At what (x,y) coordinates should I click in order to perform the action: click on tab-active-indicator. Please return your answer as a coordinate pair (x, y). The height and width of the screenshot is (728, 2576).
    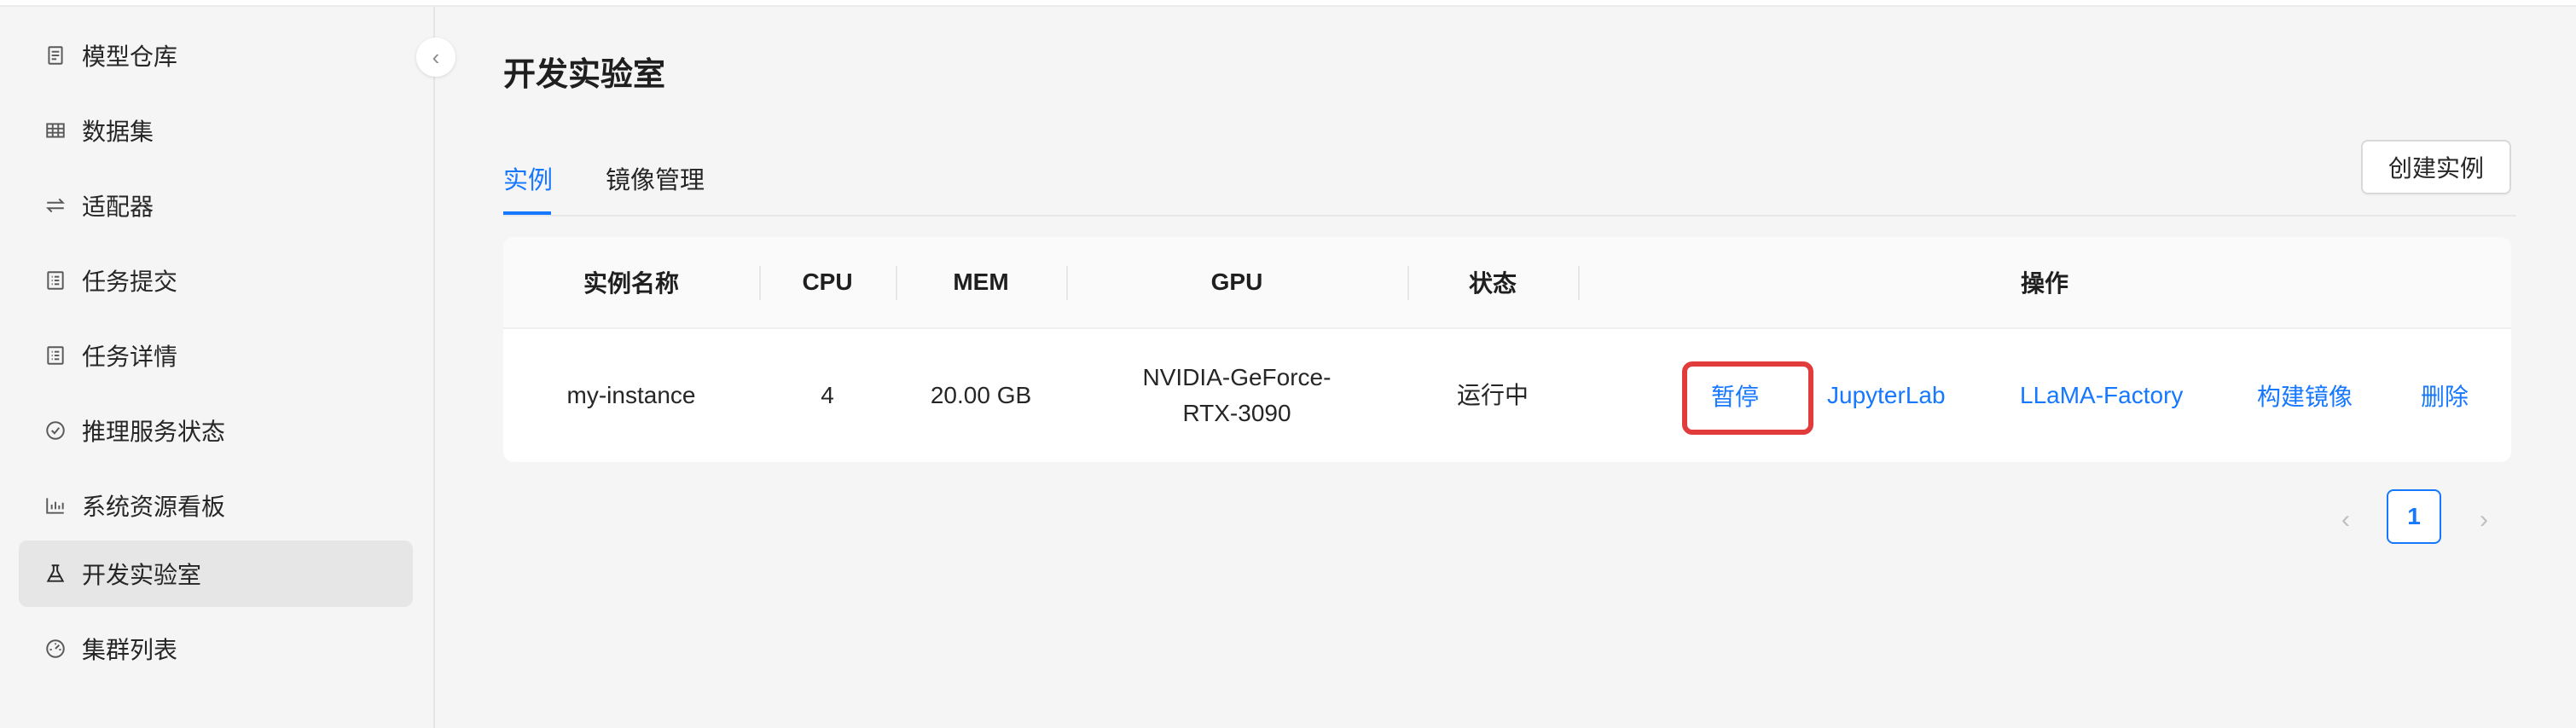
    Looking at the image, I should click on (527, 213).